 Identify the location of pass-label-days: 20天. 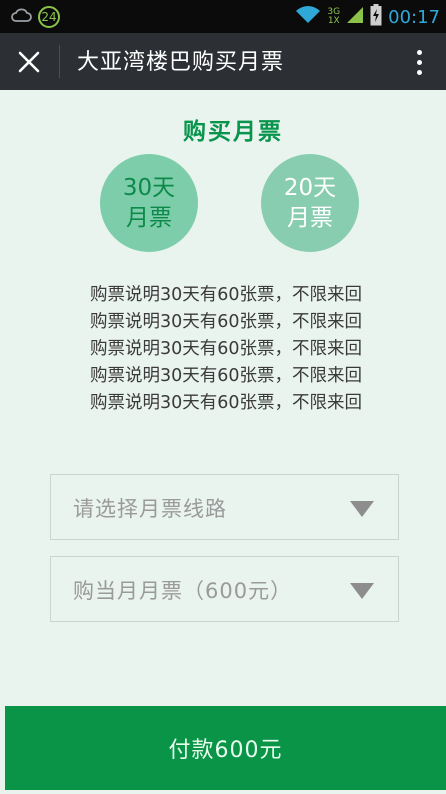
(310, 188).